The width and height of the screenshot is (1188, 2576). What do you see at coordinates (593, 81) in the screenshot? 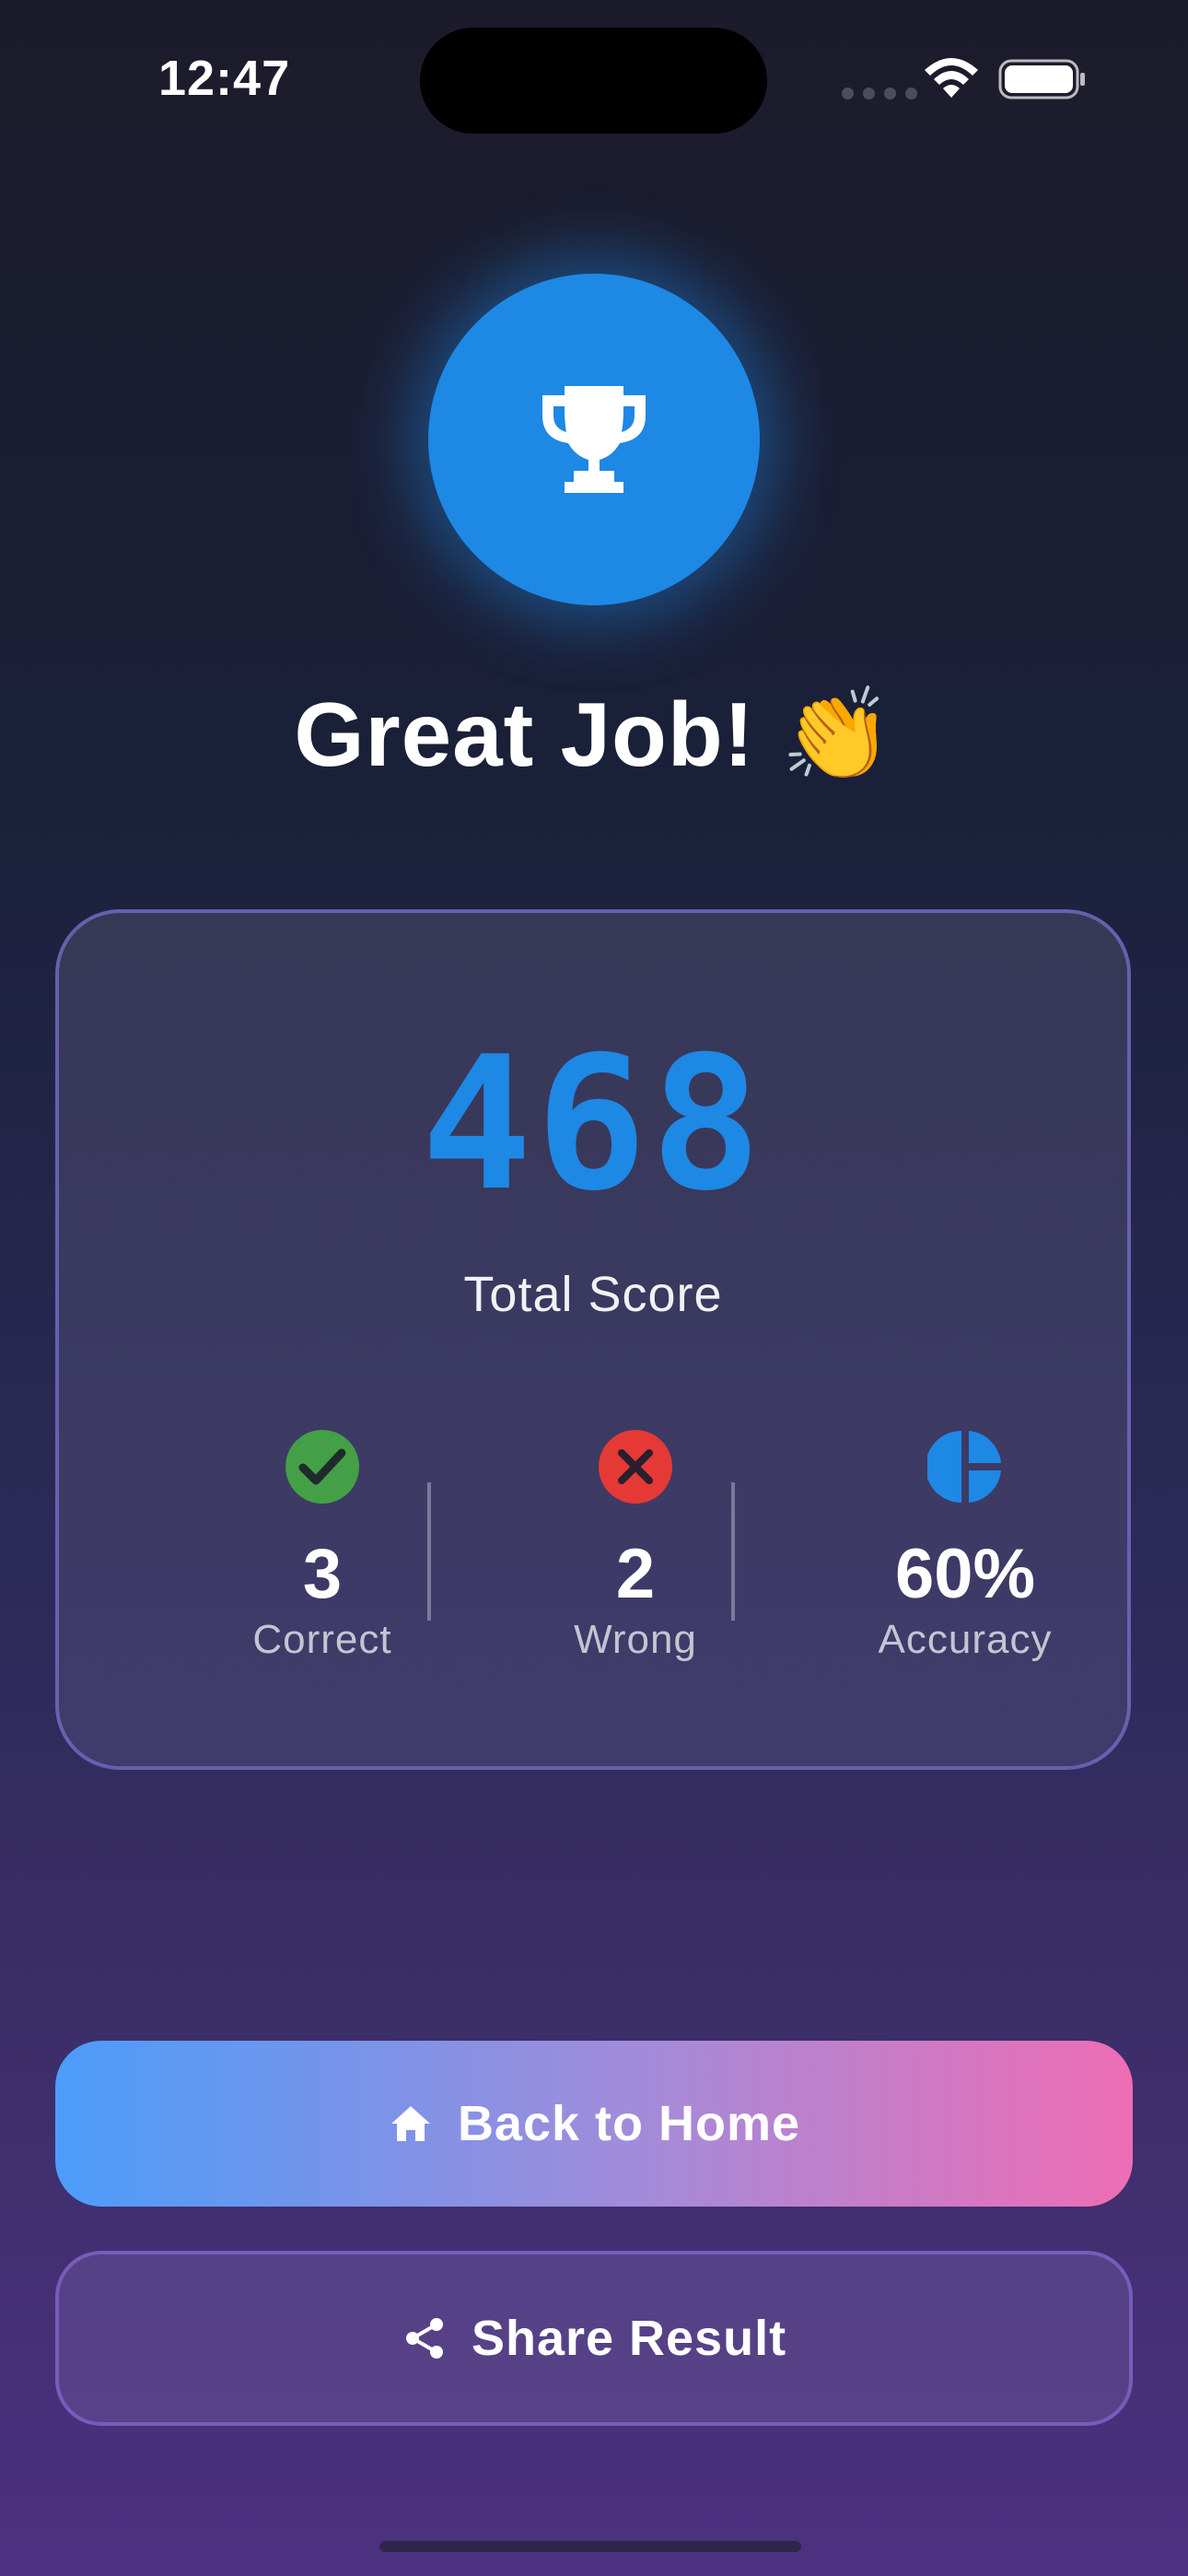
I see `dynamic-island` at bounding box center [593, 81].